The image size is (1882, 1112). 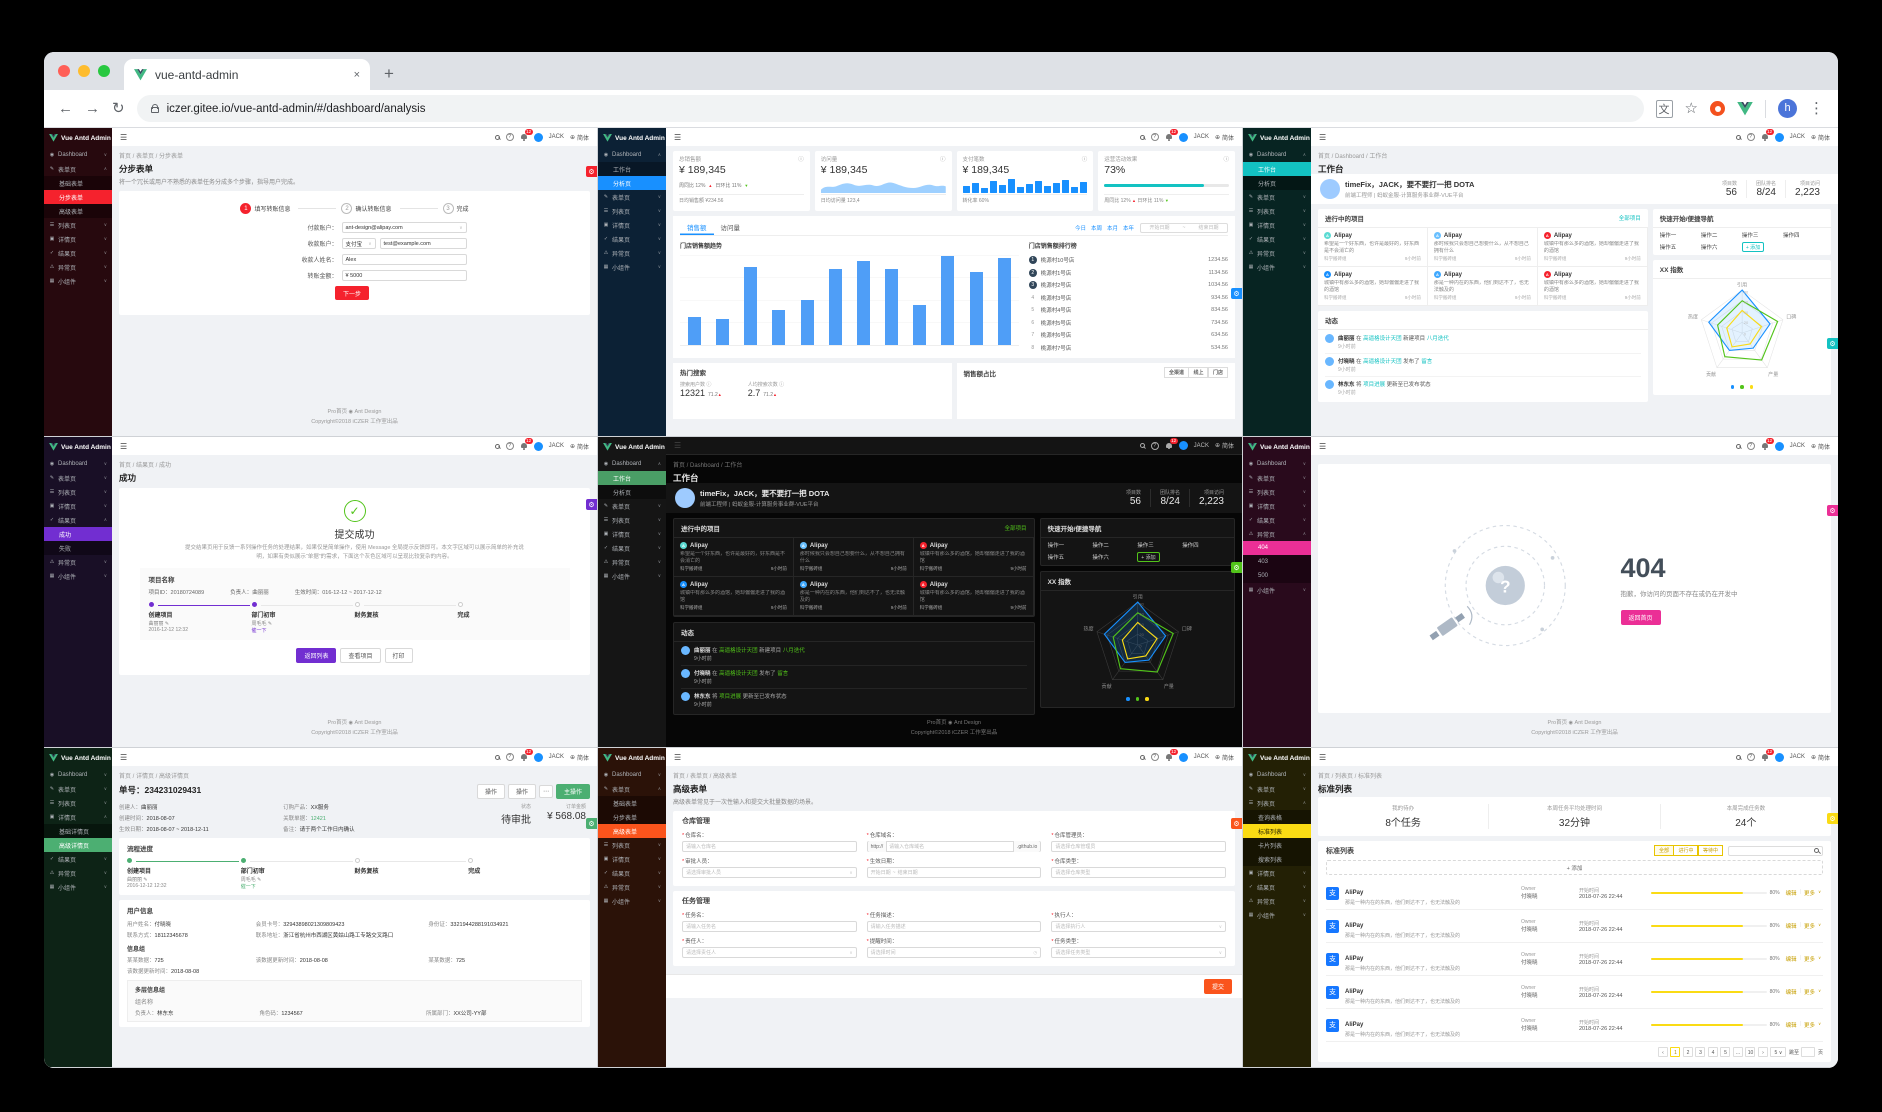 I want to click on op-link: 操作二, so click(x=1721, y=235).